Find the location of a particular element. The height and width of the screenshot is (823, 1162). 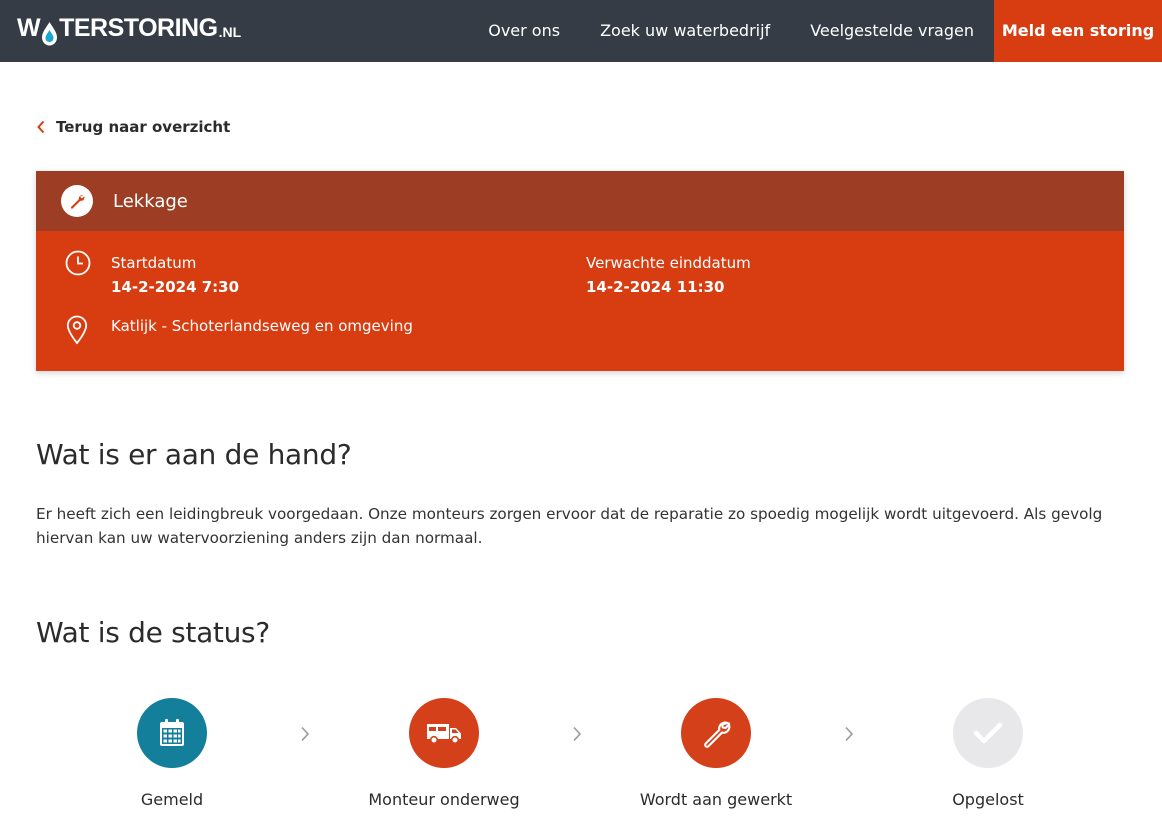

back-to-overview-link: Terug naar overzicht is located at coordinates (133, 127).